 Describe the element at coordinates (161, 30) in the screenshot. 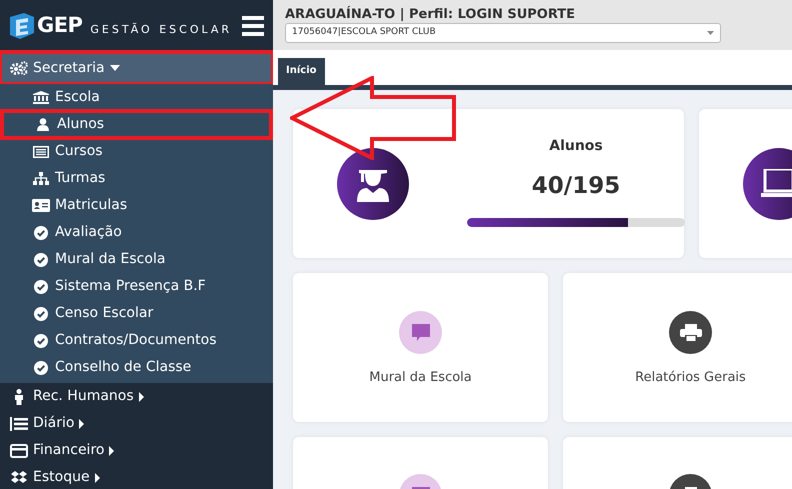

I see `logo-subtitle: GESTÃO ESCOLAR` at that location.